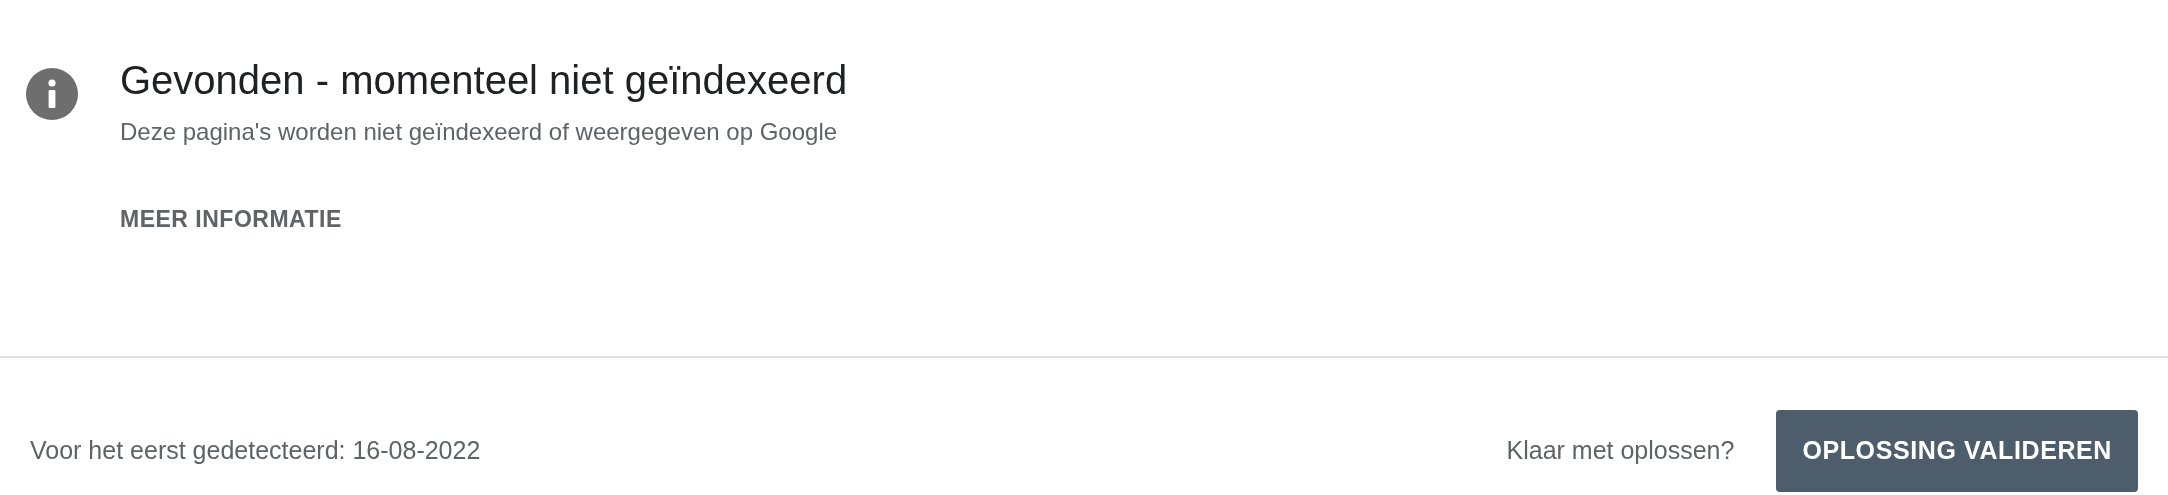  I want to click on validate-fix-button: OPLOSSING VALIDEREN, so click(1957, 450).